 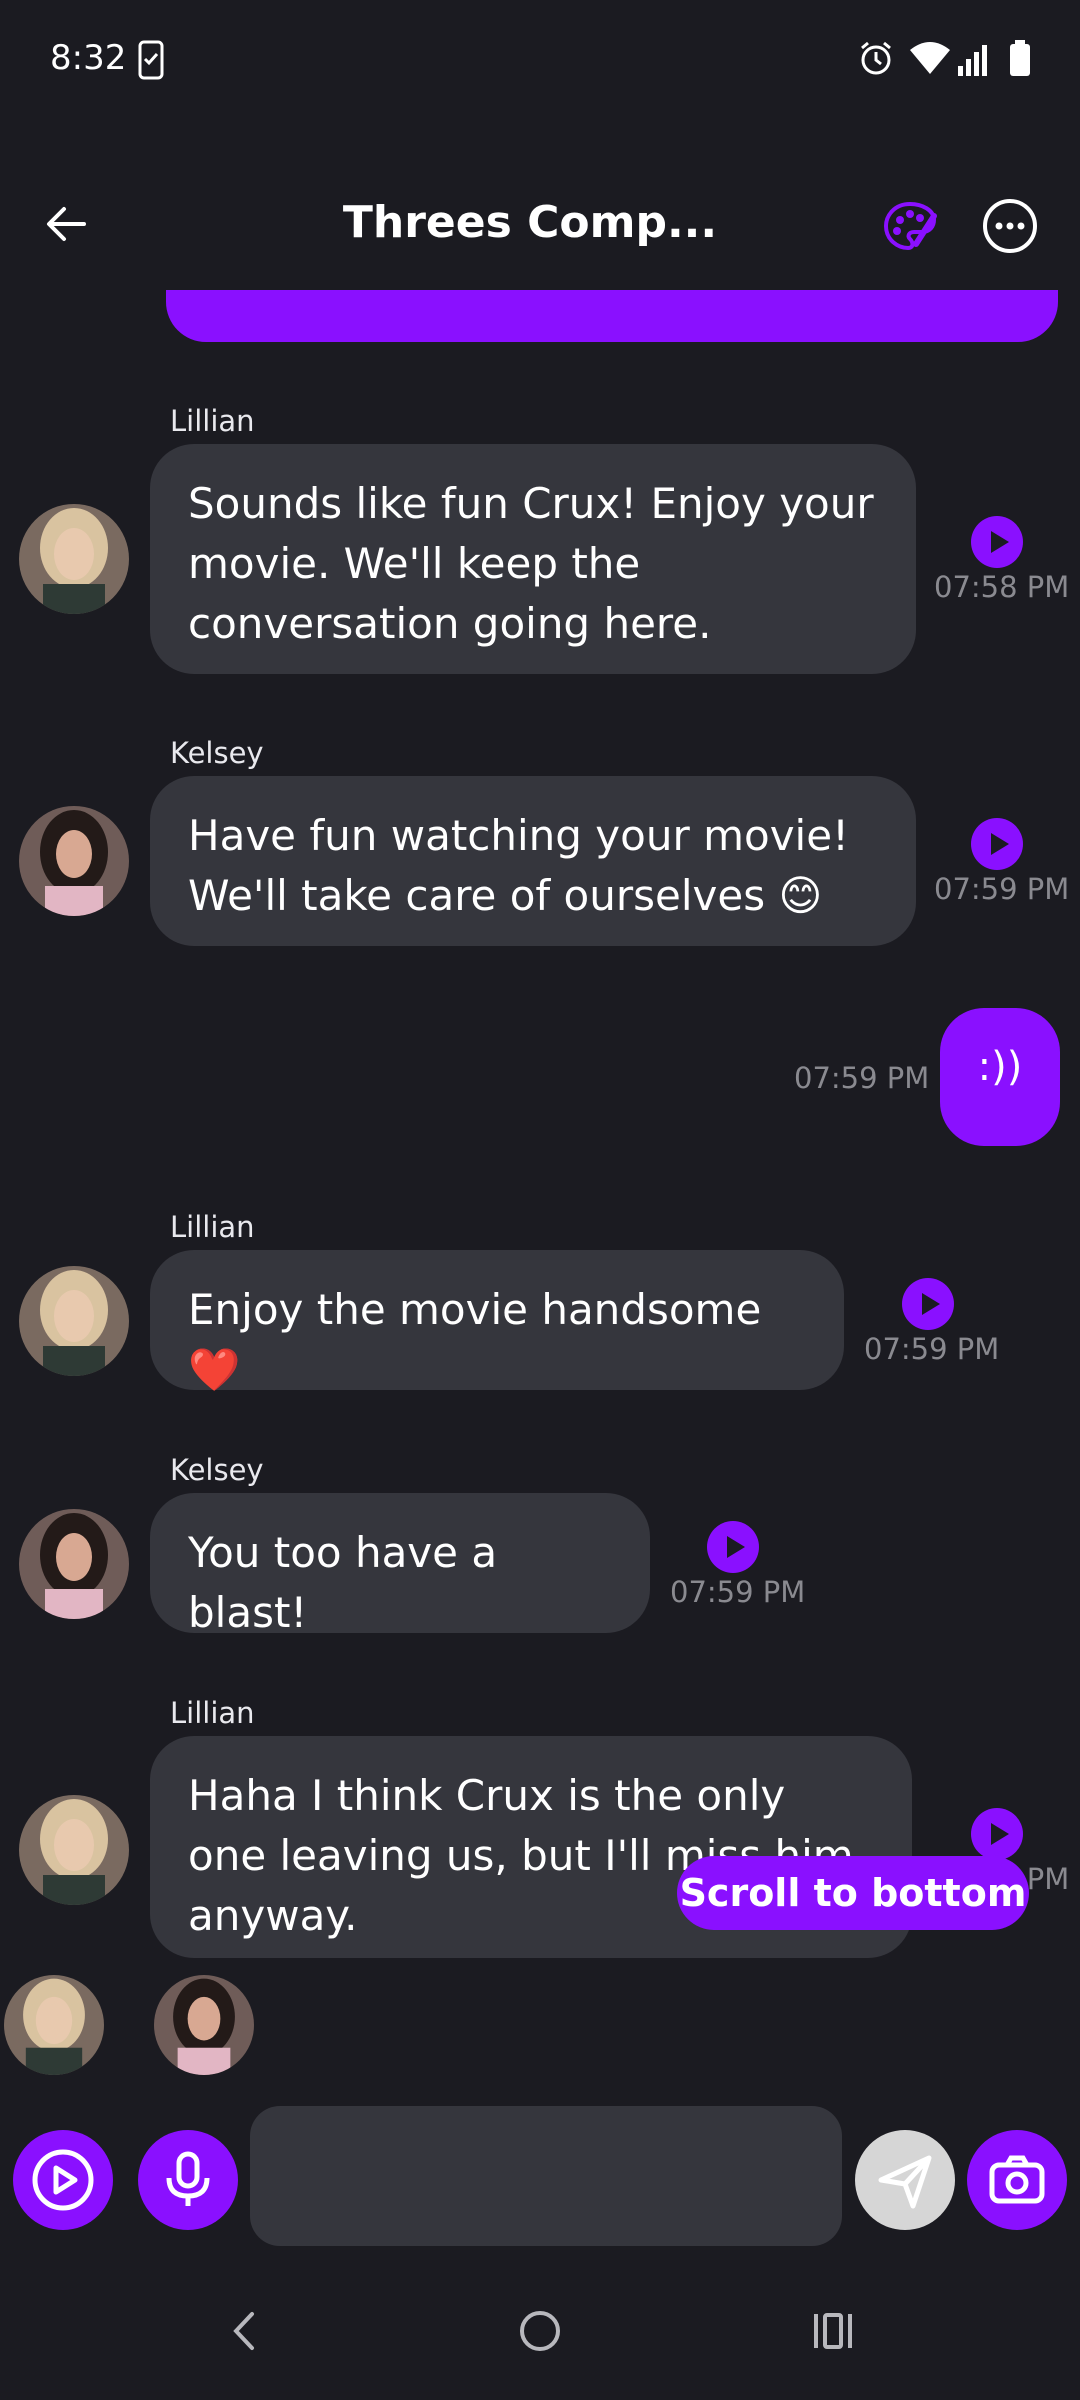 I want to click on send-button, so click(x=905, y=2180).